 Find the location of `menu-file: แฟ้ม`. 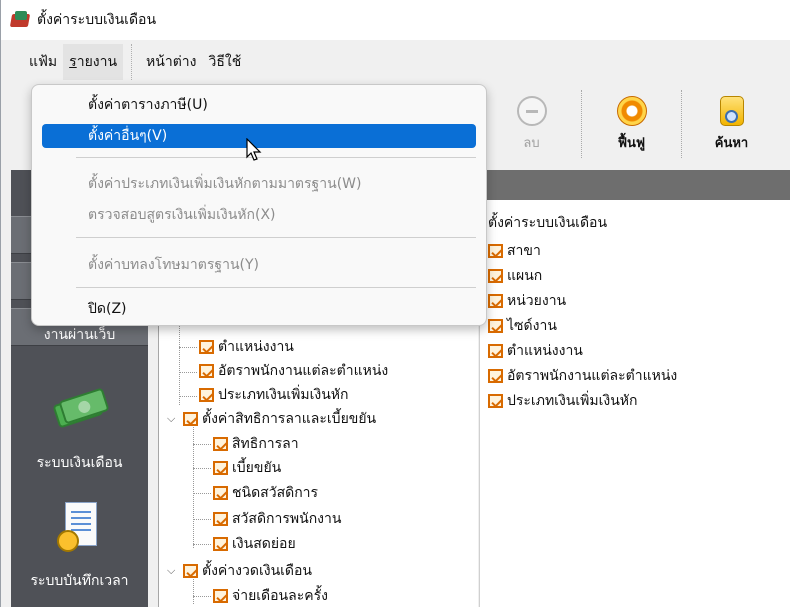

menu-file: แฟ้ม is located at coordinates (43, 62).